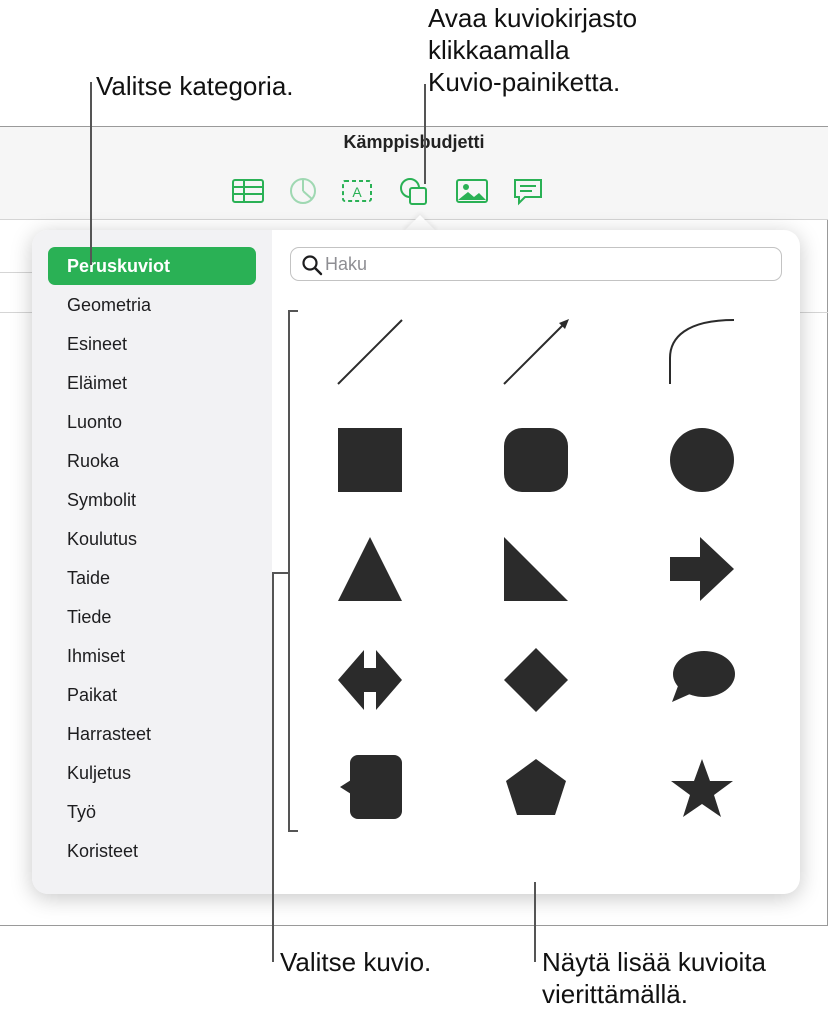 The height and width of the screenshot is (1019, 830). What do you see at coordinates (711, 800) in the screenshot?
I see `star-shape` at bounding box center [711, 800].